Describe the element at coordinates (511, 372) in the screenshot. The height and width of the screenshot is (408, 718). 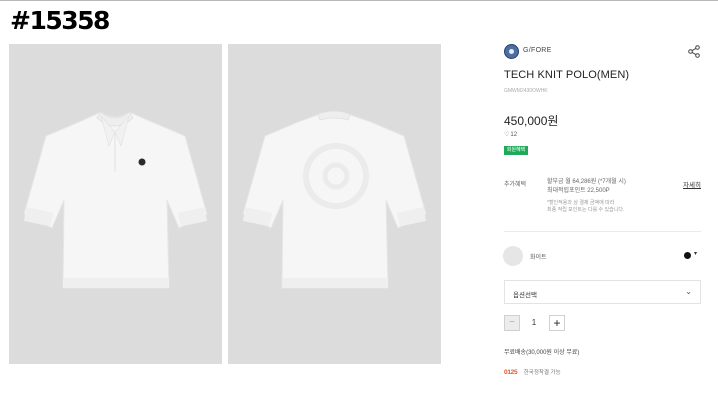
I see `payment-logo: 0125` at that location.